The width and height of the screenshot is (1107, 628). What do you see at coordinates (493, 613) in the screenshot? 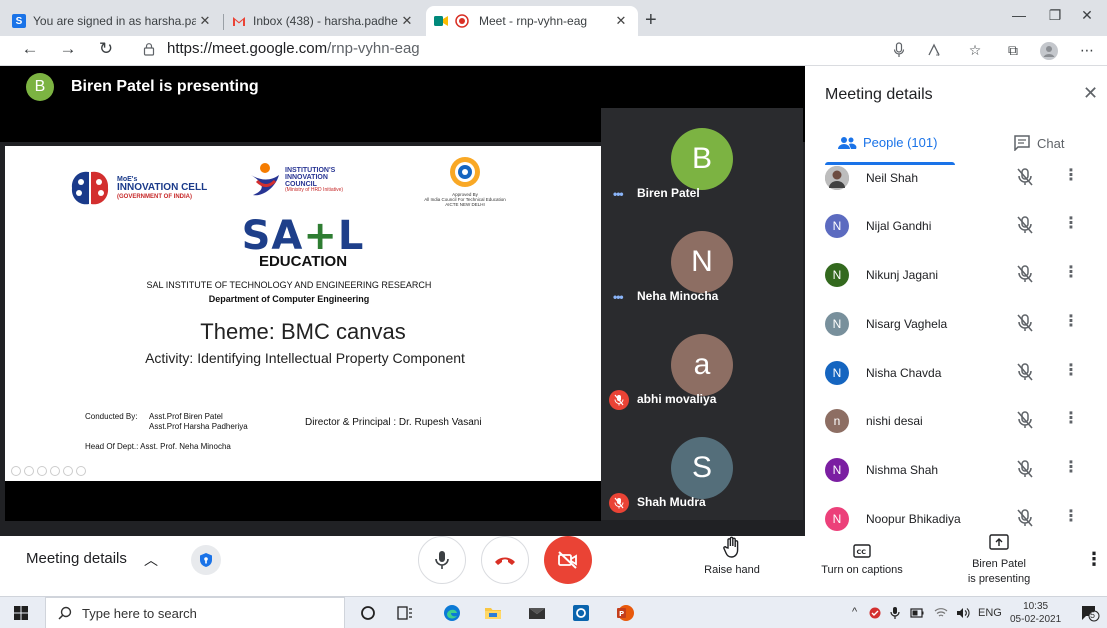
I see `file-explorer-icon` at bounding box center [493, 613].